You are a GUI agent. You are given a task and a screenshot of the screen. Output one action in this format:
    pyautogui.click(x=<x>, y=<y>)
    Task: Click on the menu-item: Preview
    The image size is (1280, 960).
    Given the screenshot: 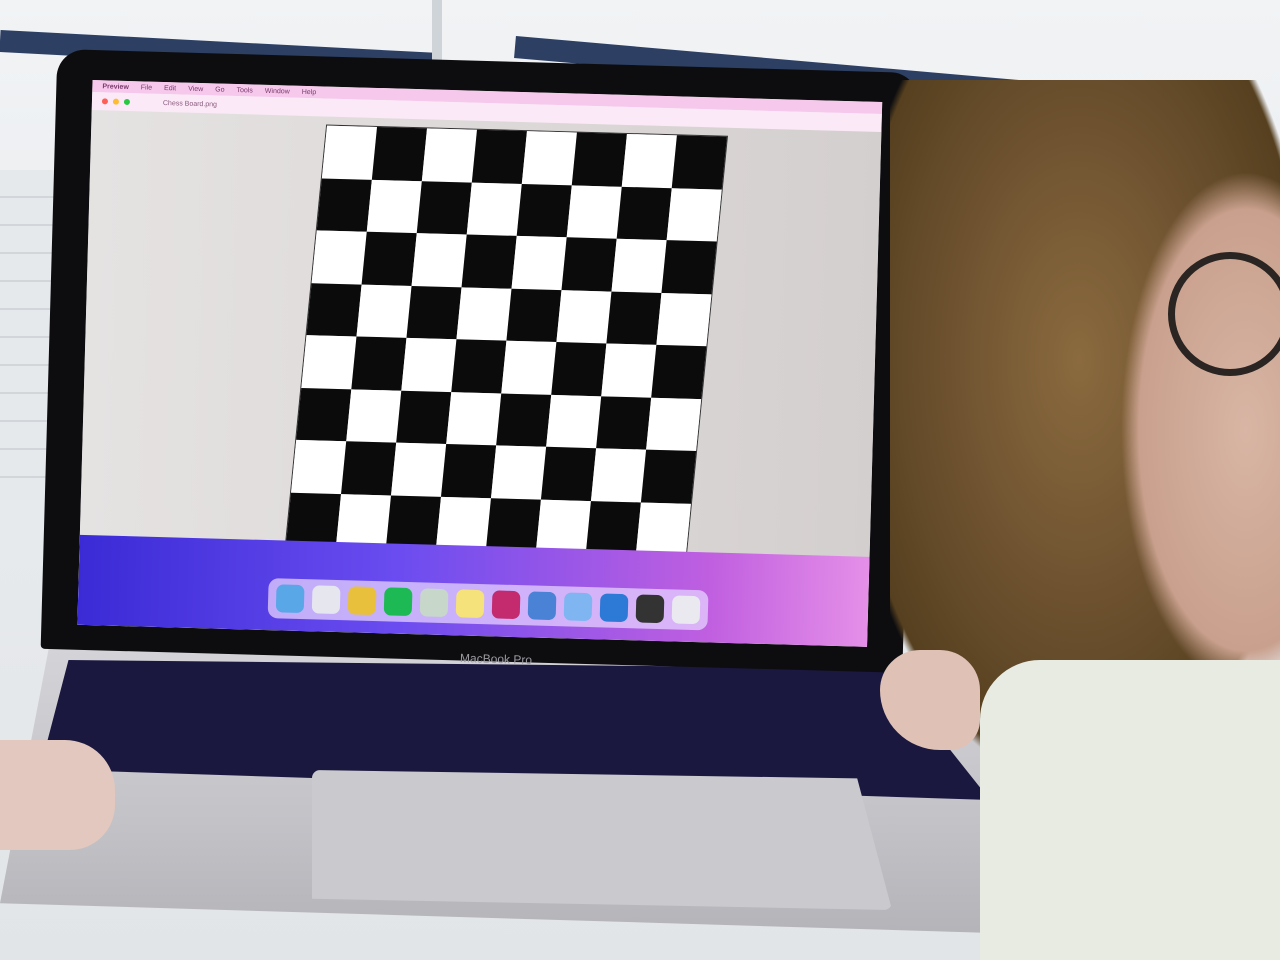 What is the action you would take?
    pyautogui.click(x=115, y=87)
    